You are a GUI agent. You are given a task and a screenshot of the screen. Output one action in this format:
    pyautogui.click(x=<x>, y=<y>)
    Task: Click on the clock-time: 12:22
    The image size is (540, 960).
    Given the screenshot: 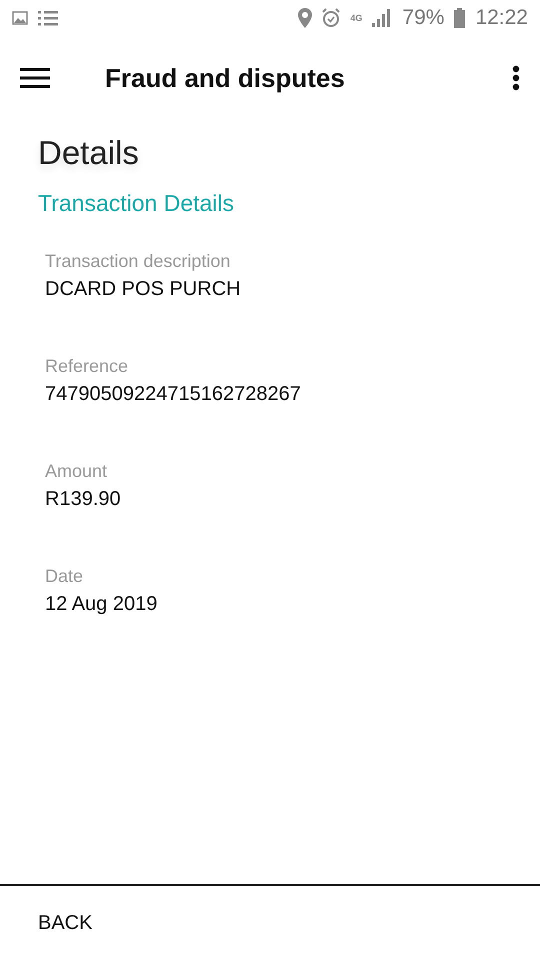 What is the action you would take?
    pyautogui.click(x=501, y=18)
    